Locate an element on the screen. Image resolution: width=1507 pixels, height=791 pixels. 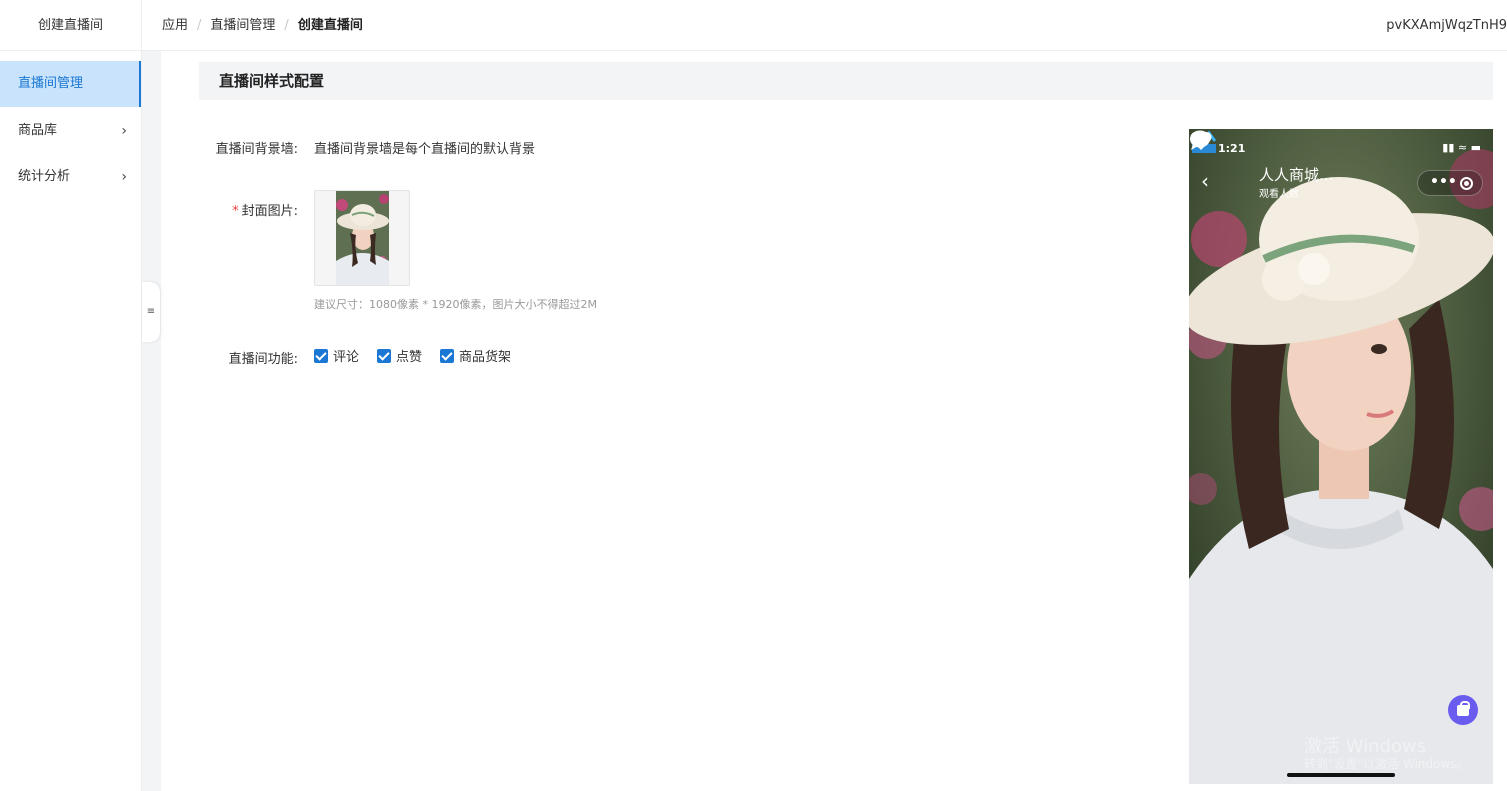
windows-activation-hint: 转到"设置"以激活 Windows。 is located at coordinates (1386, 764).